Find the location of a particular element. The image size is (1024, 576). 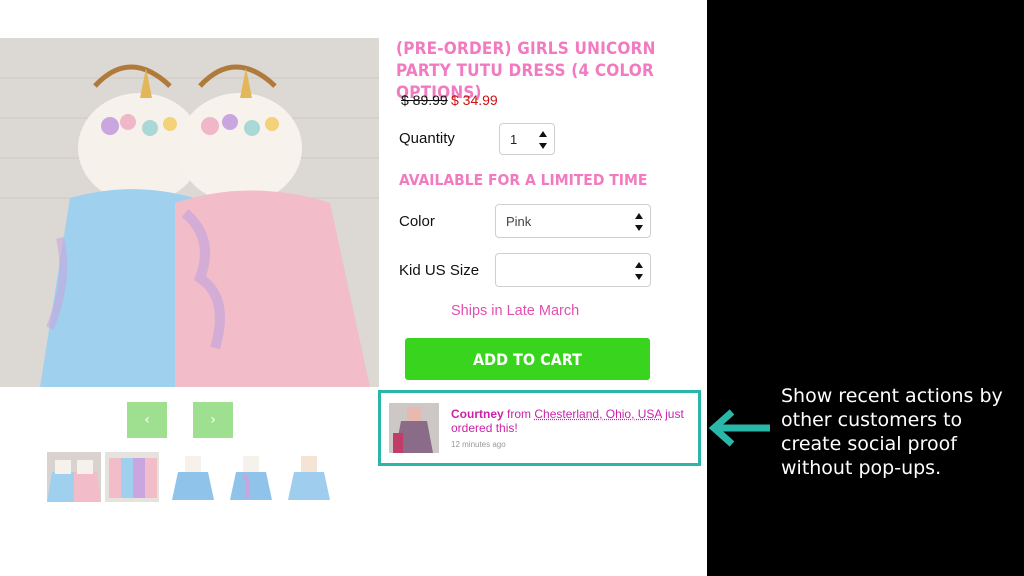

original-price: $ 89.99 is located at coordinates (424, 100).